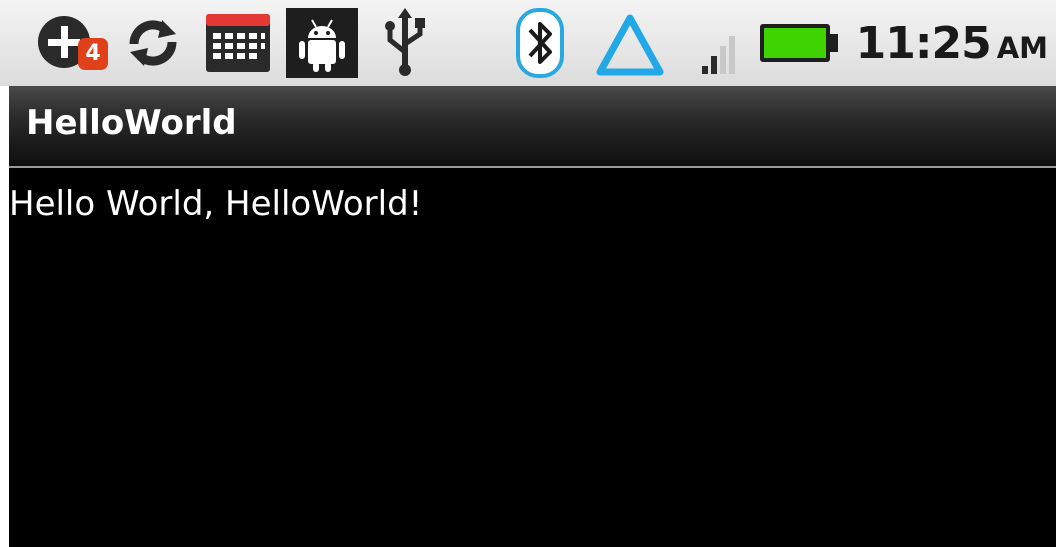 The height and width of the screenshot is (547, 1056). What do you see at coordinates (630, 43) in the screenshot?
I see `triangle-alert-icon` at bounding box center [630, 43].